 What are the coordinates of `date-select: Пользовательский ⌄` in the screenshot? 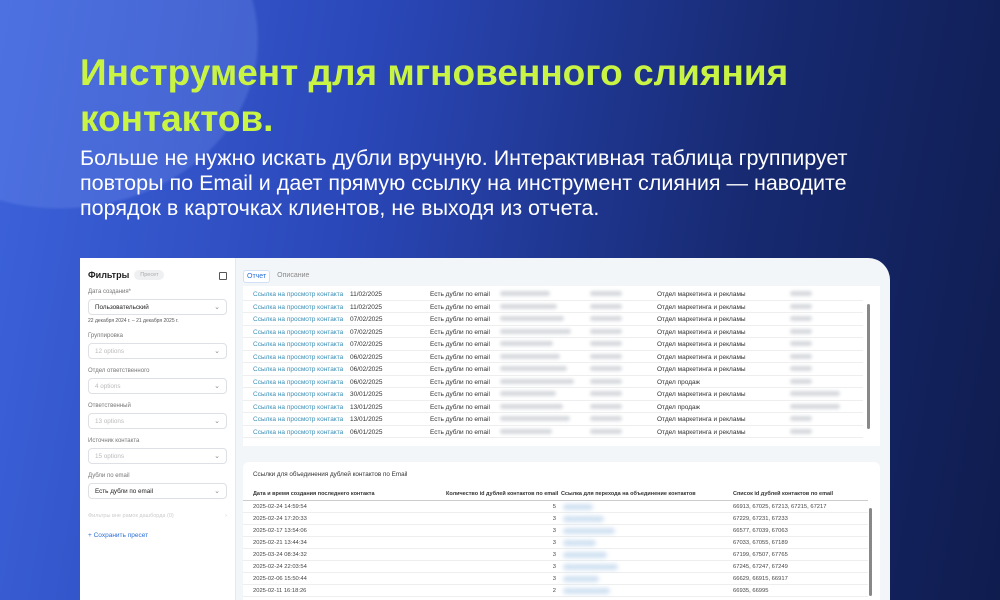 It's located at (157, 307).